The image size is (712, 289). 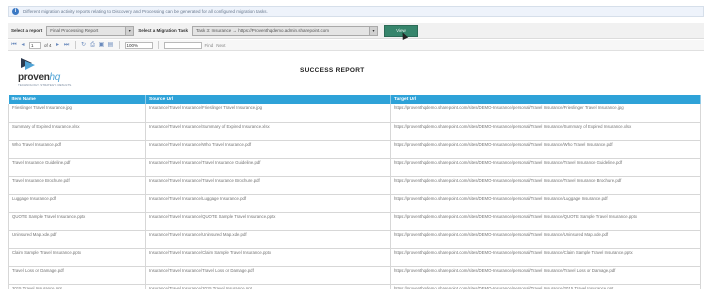 I want to click on provenhq-logo: provenhq TECHNOLOGY. STRATEGY. RESULTS., so click(x=48, y=72).